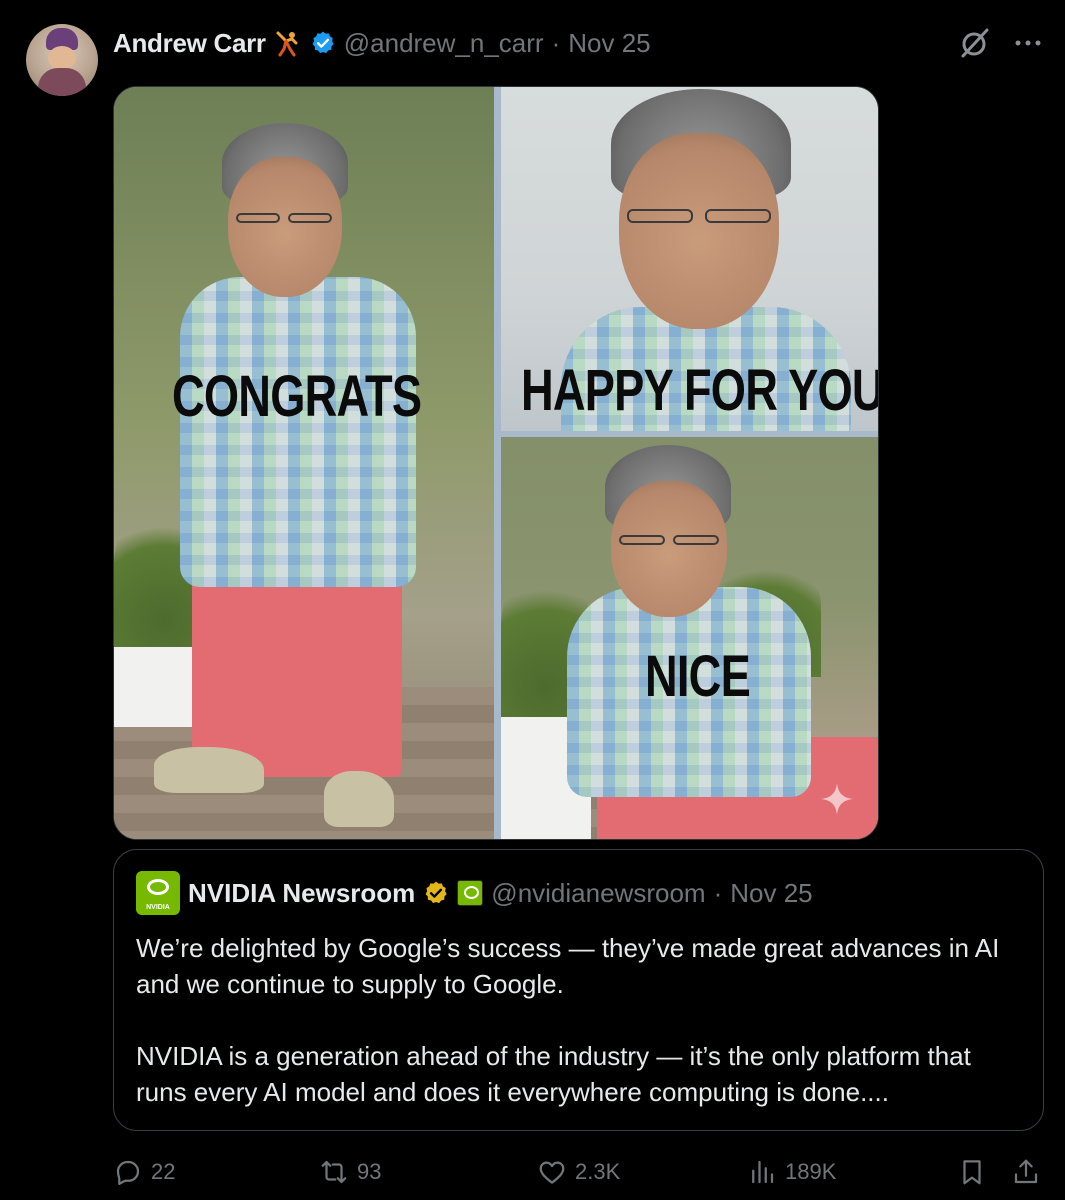  I want to click on author-handle: @andrew_n_carr, so click(444, 43).